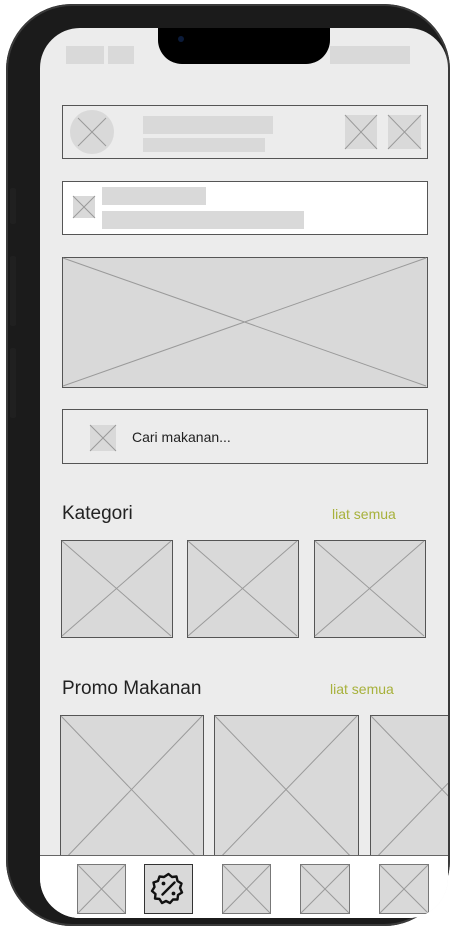  I want to click on promo-badge-icon, so click(167, 888).